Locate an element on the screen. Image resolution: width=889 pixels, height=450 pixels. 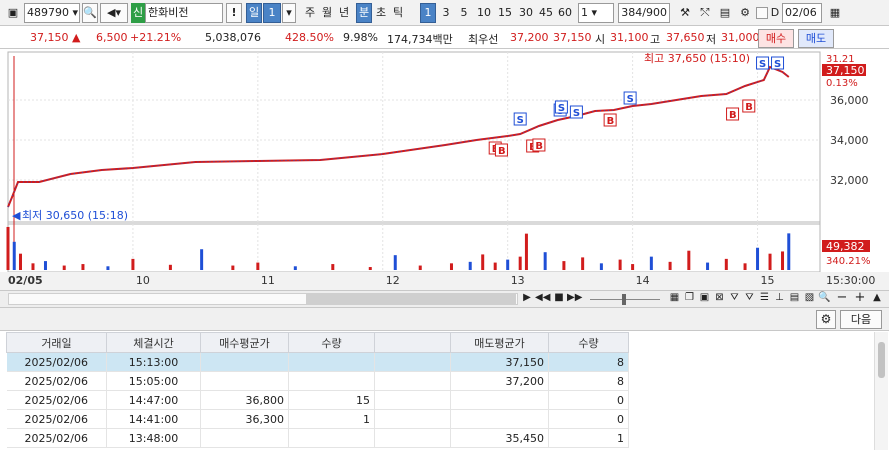
col-buy-qty: 수량 is located at coordinates (331, 342).